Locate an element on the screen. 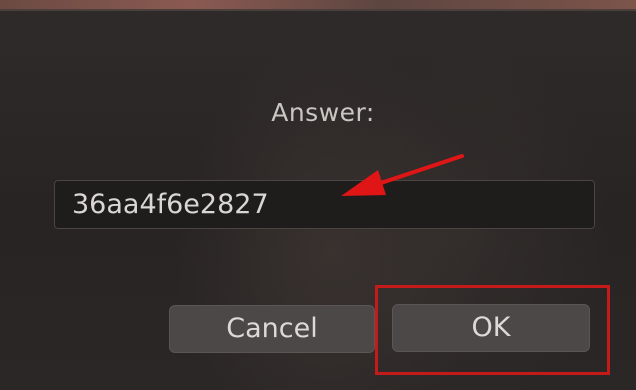 Image resolution: width=636 pixels, height=390 pixels. cancel-button: Cancel is located at coordinates (272, 329).